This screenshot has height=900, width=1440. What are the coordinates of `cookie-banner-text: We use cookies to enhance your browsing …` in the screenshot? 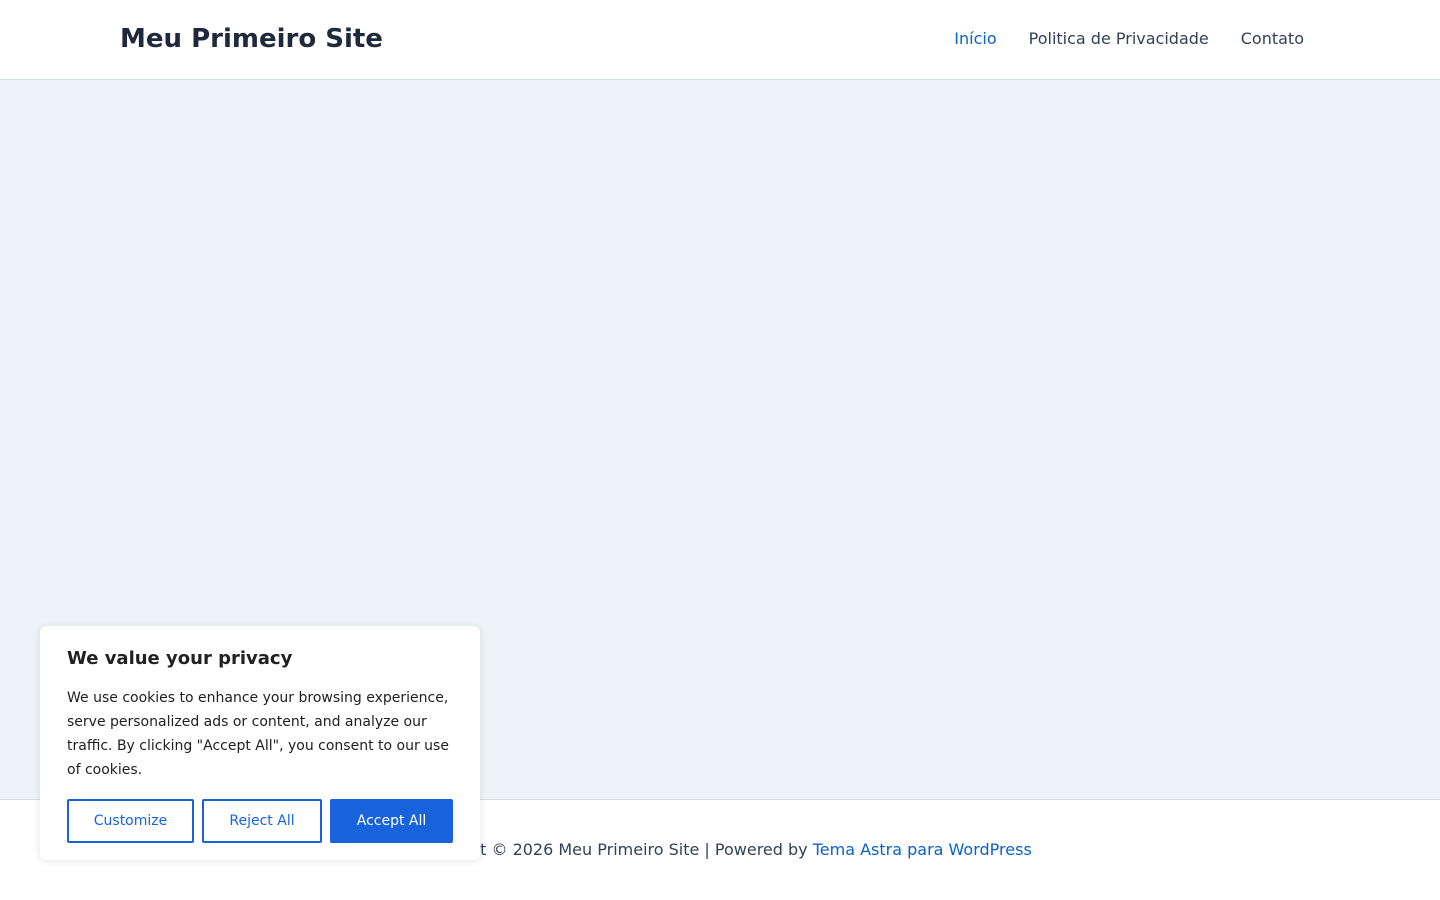 It's located at (258, 734).